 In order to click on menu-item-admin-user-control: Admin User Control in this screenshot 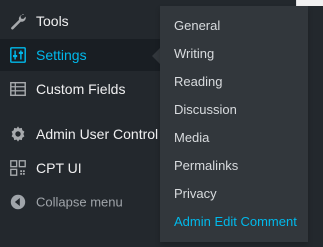, I will do `click(80, 134)`.